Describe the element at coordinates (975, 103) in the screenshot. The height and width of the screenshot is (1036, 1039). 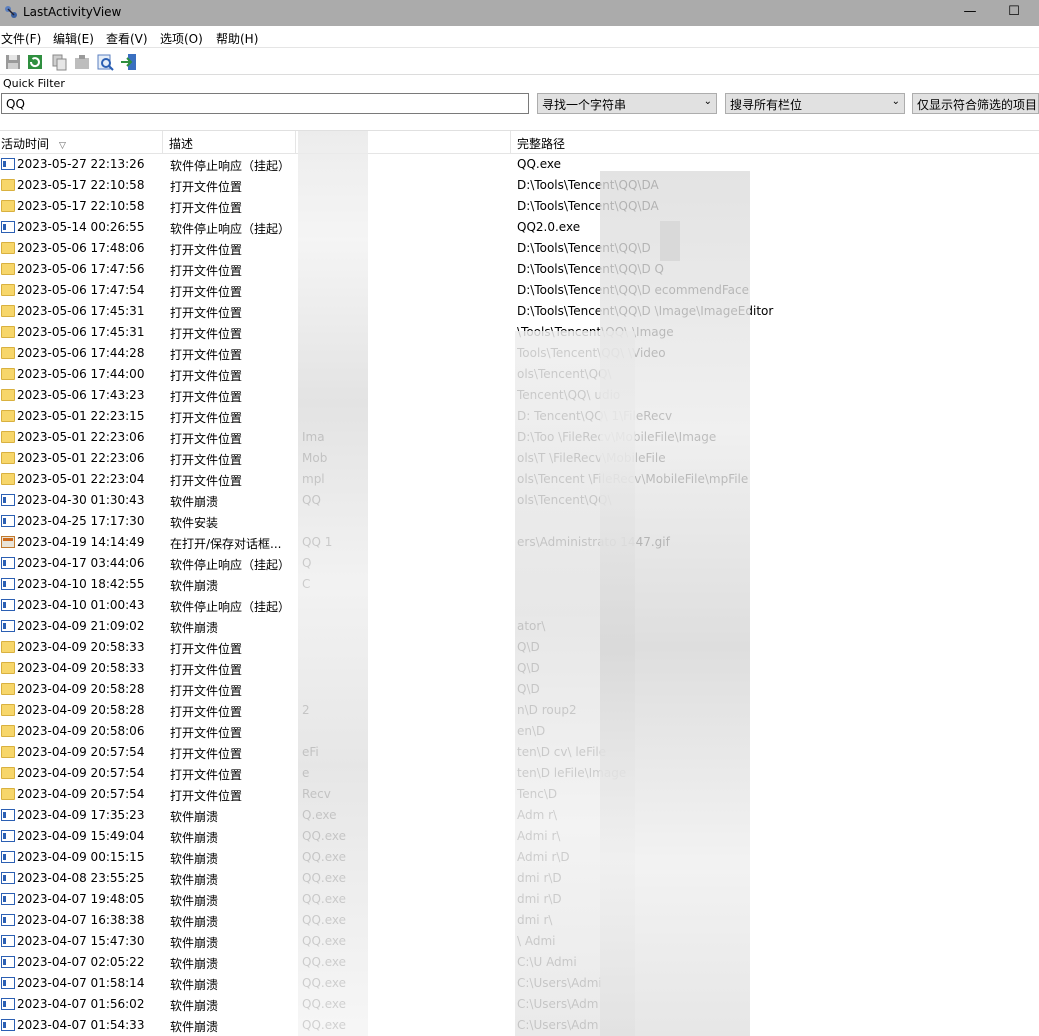
I see `show-matching-only-button: 仅显示符合筛选的项目` at that location.